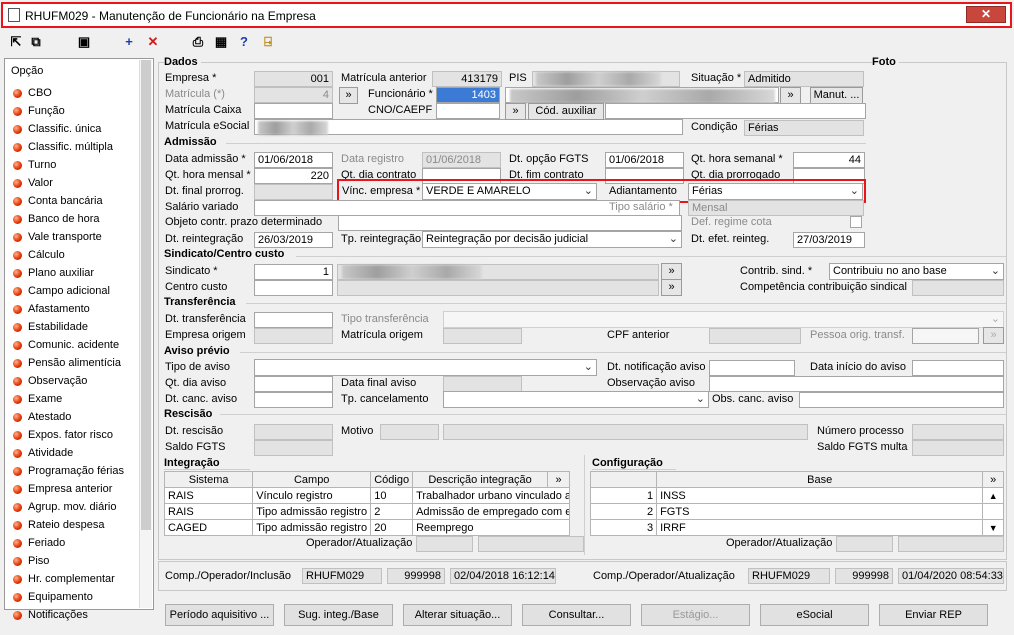 This screenshot has width=1014, height=635. I want to click on final-prorrog-field, so click(293, 192).